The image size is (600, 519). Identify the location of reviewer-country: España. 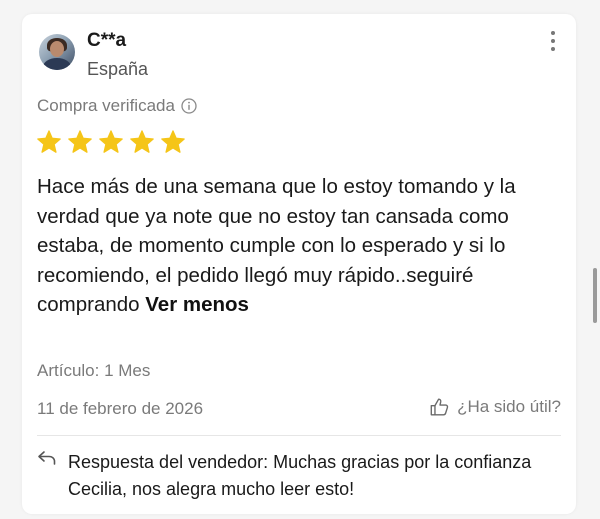
(118, 69).